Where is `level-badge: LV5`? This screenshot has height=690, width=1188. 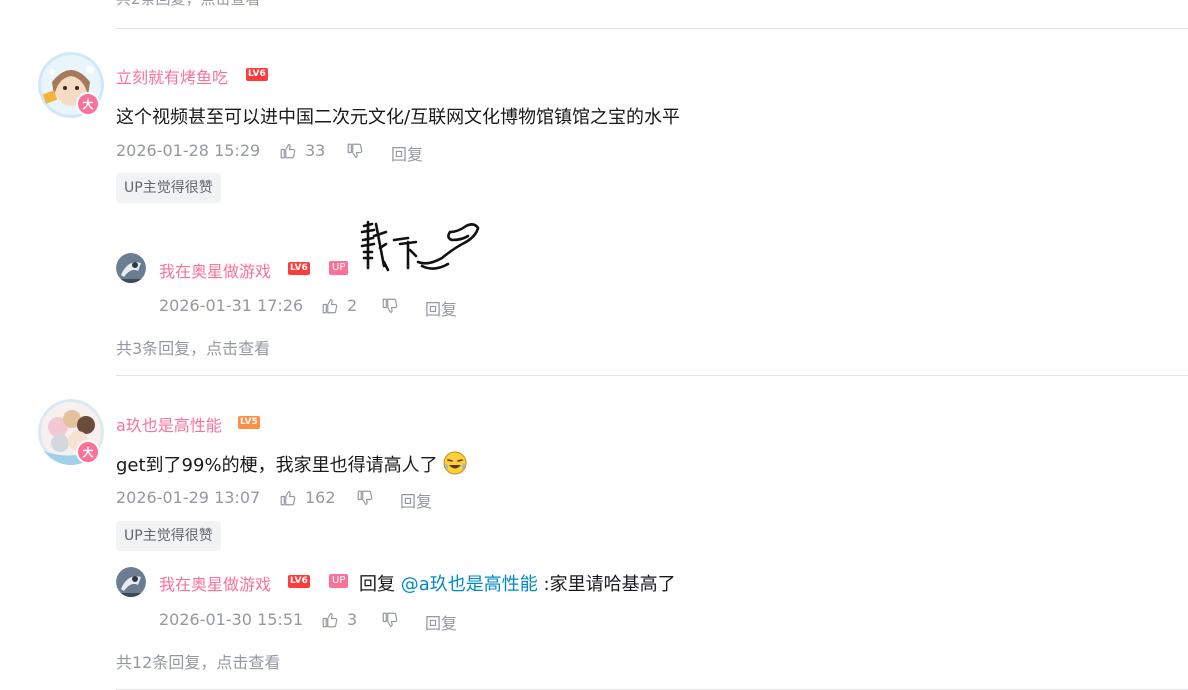 level-badge: LV5 is located at coordinates (249, 422).